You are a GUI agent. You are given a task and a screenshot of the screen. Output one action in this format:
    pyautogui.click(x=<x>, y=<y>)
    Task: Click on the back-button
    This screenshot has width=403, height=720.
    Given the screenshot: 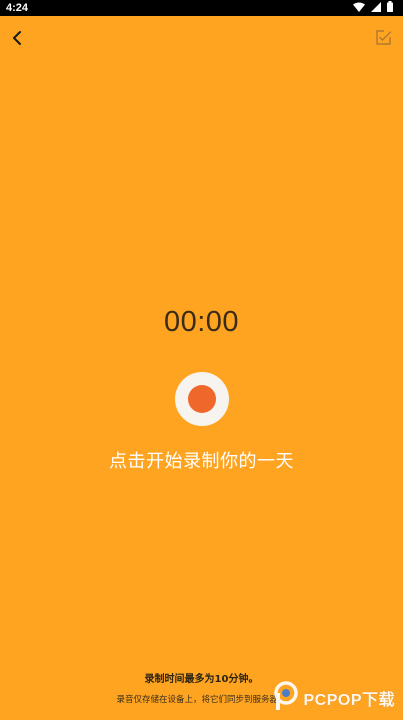 What is the action you would take?
    pyautogui.click(x=17, y=39)
    